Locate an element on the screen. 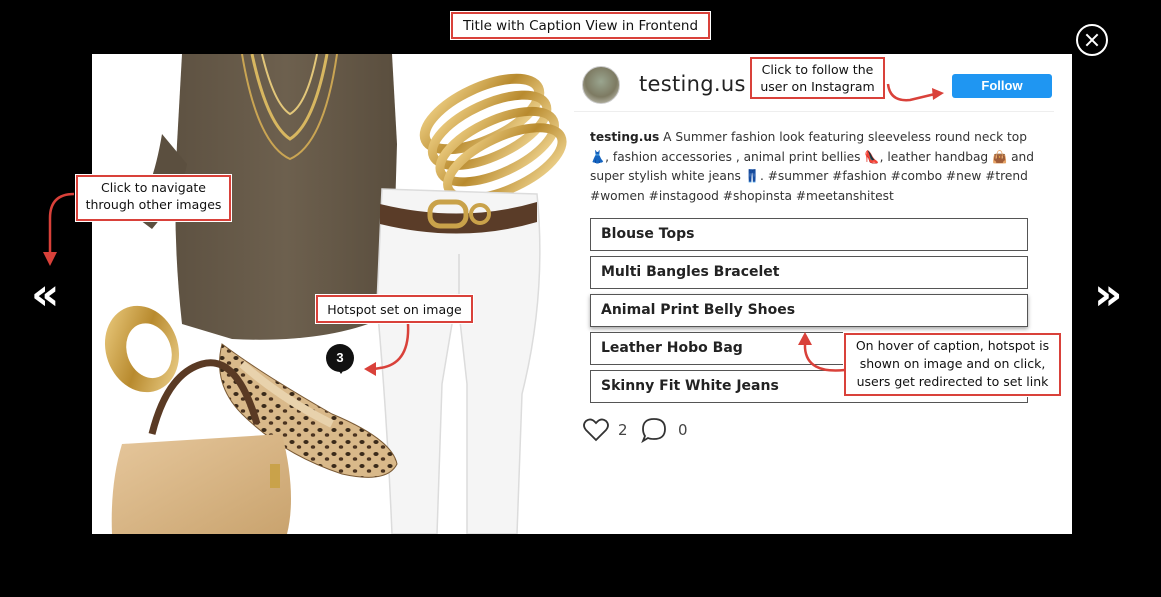  like-count: 2 is located at coordinates (623, 430).